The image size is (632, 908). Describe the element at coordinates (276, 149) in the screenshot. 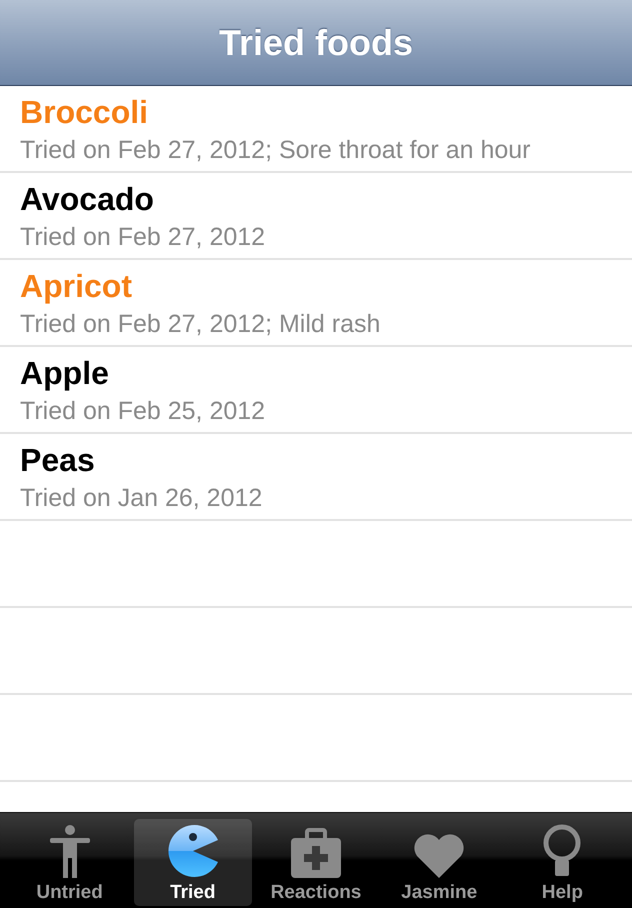

I see `food-detail: Tried on Feb 27, 2012; Sore throat for an hour` at that location.